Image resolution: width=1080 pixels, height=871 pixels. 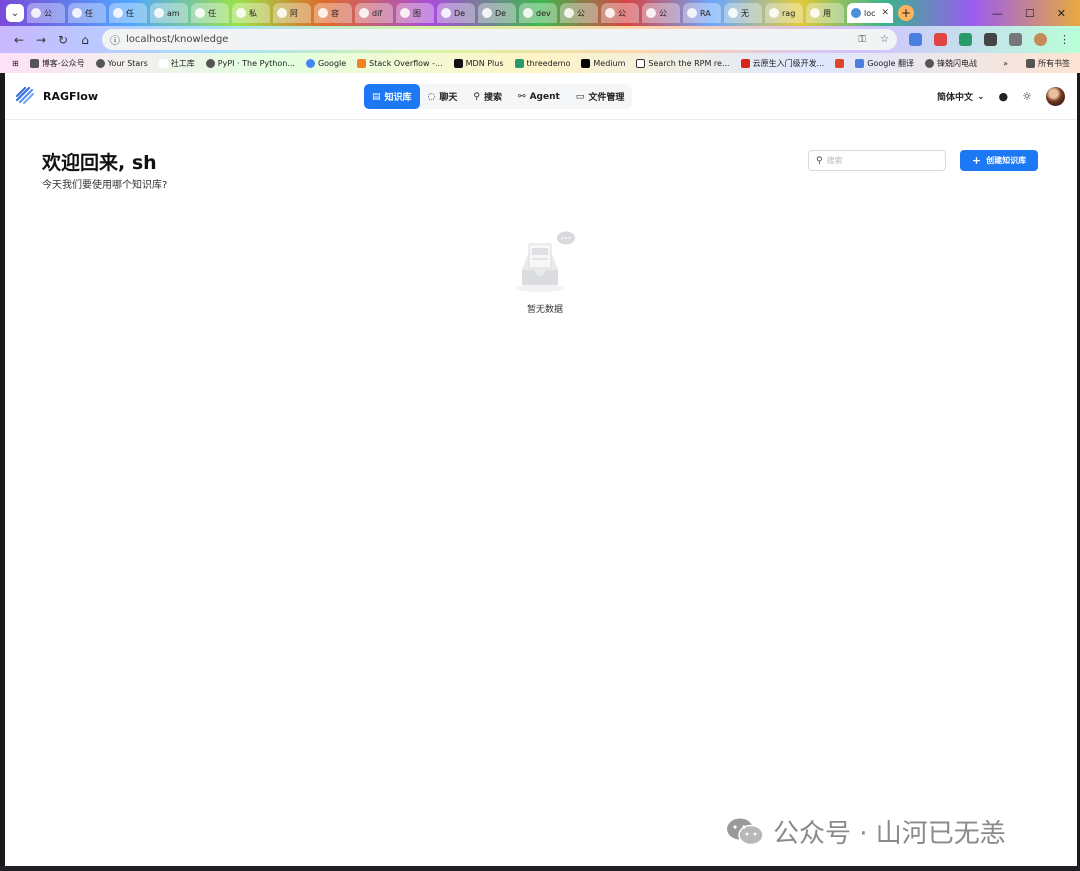 What do you see at coordinates (965, 39) in the screenshot?
I see `on-extension-icon` at bounding box center [965, 39].